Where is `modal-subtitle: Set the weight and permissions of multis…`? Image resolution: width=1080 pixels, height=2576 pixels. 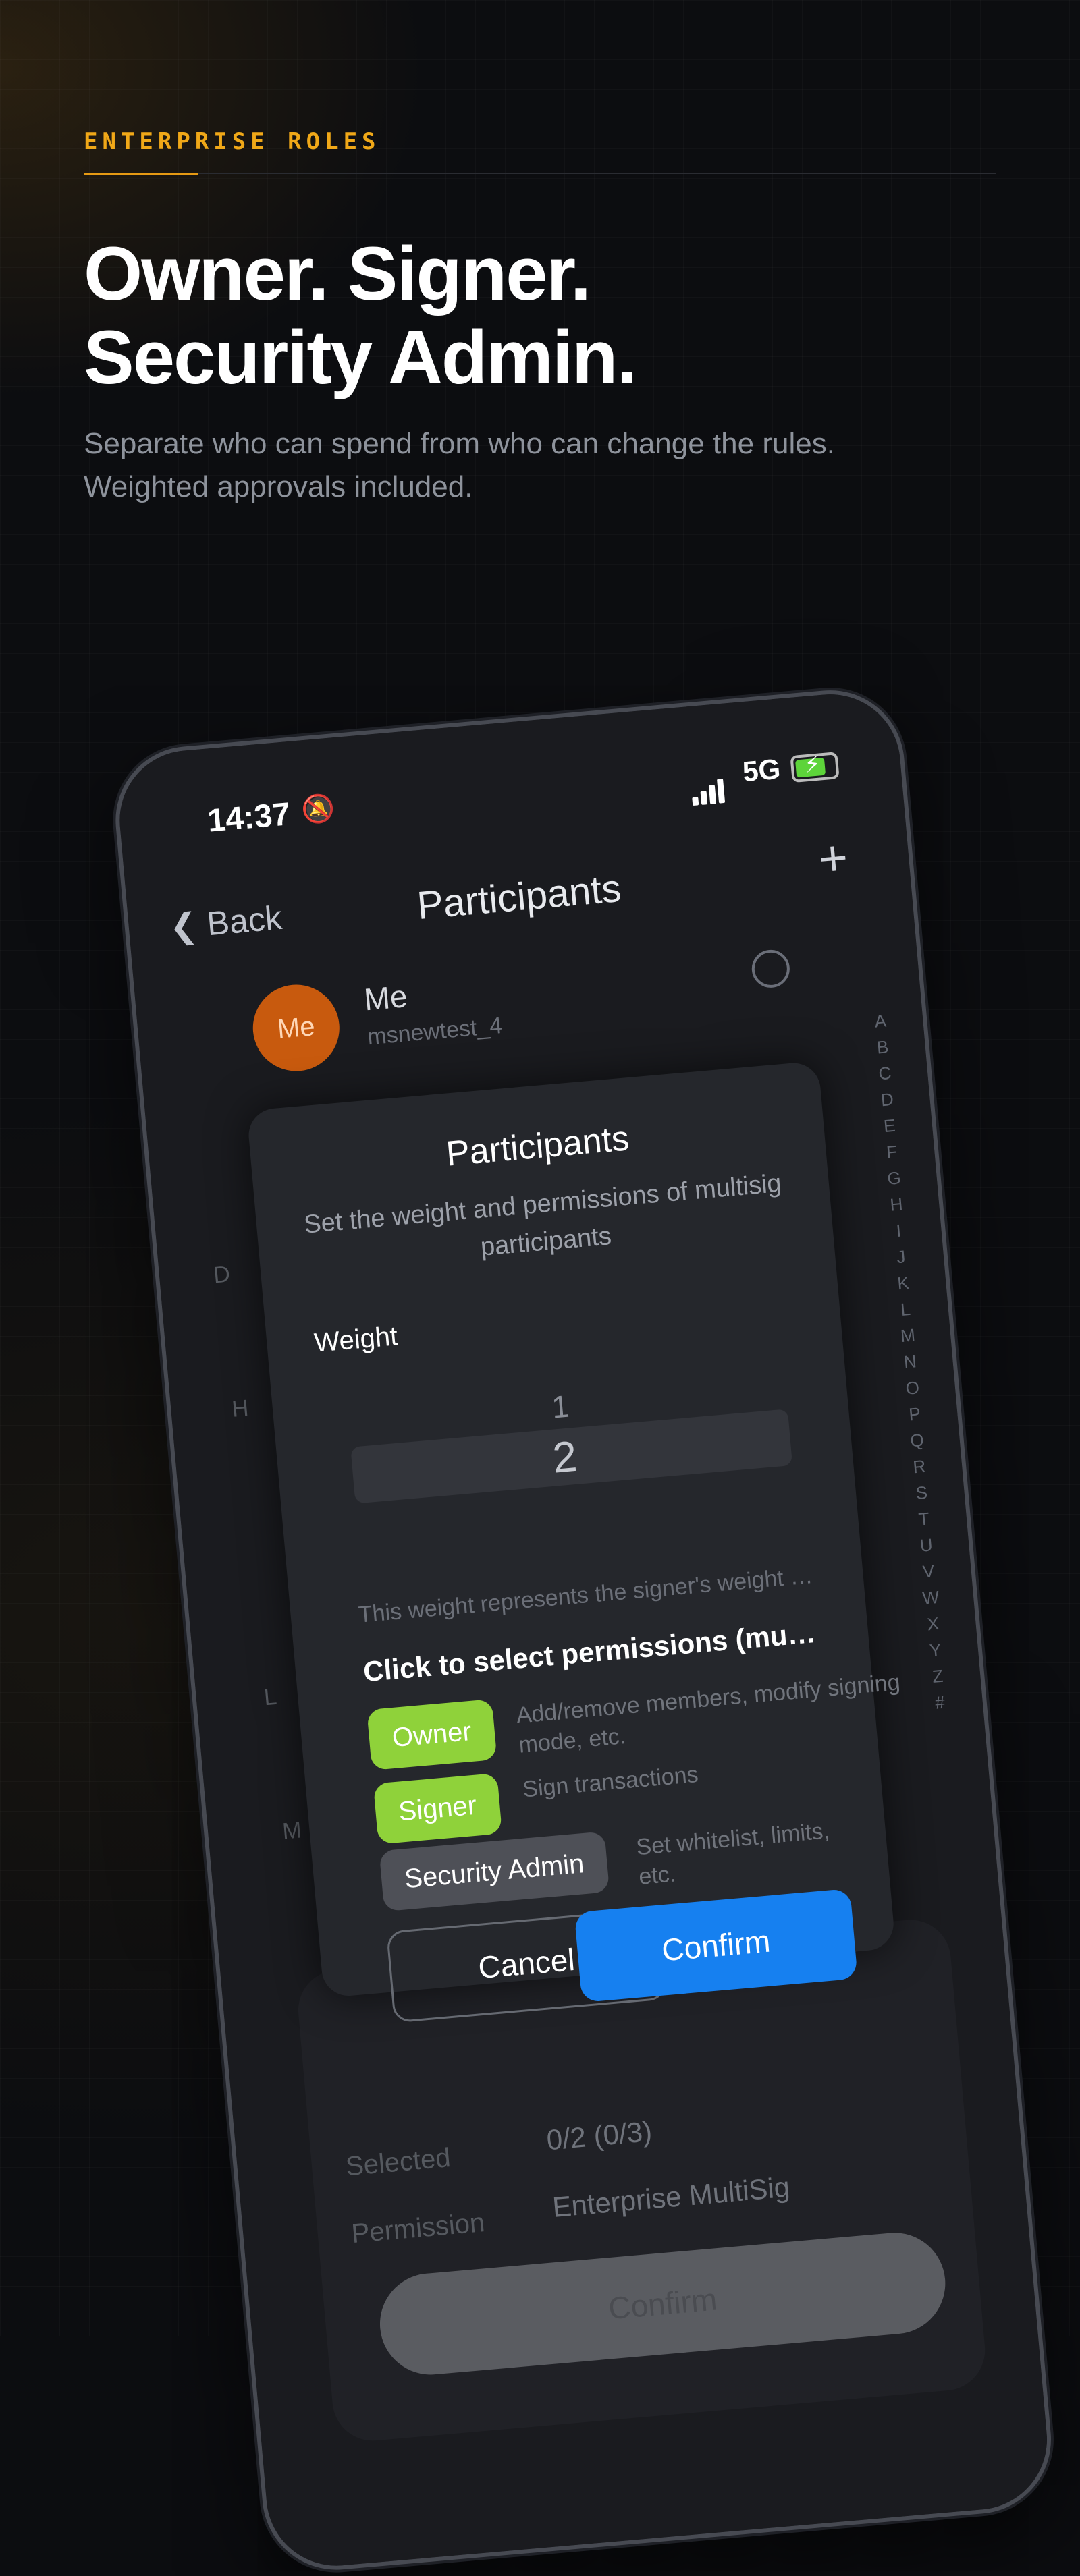
modal-subtitle: Set the weight and permissions of multis… is located at coordinates (542, 1215).